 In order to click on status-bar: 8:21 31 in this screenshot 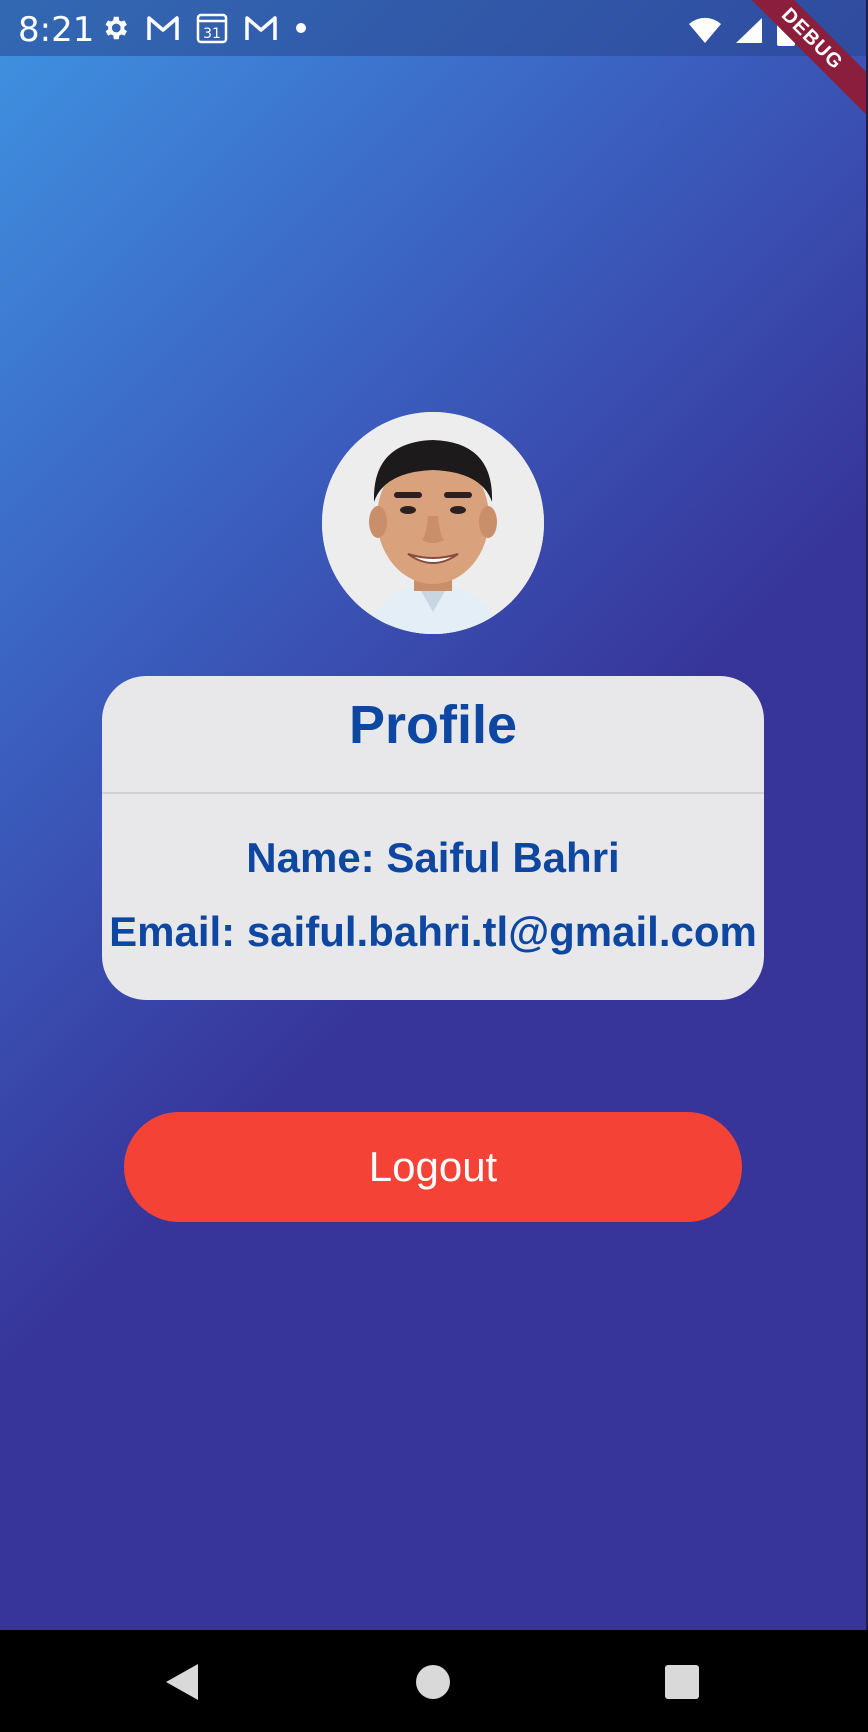, I will do `click(433, 28)`.